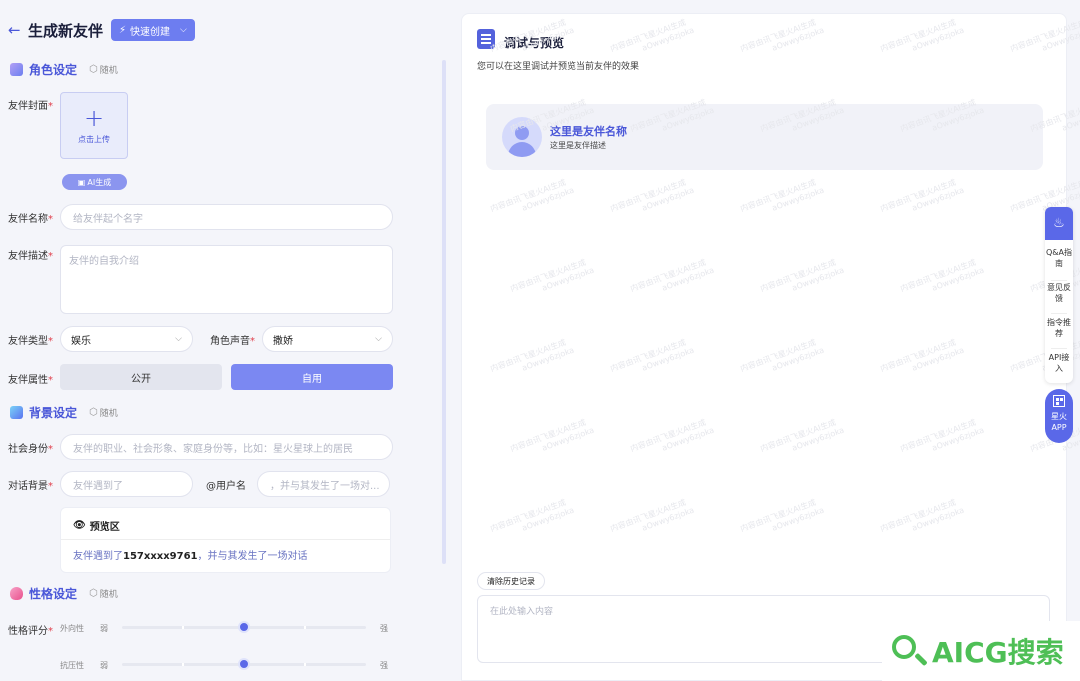 This screenshot has height=681, width=1080. Describe the element at coordinates (244, 664) in the screenshot. I see `slider-resilience-knob` at that location.